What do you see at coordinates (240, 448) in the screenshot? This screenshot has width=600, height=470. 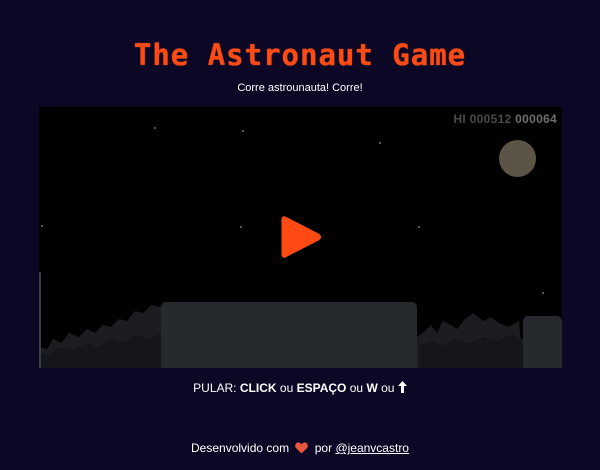 I see `footer-text: Desenvolvido com` at bounding box center [240, 448].